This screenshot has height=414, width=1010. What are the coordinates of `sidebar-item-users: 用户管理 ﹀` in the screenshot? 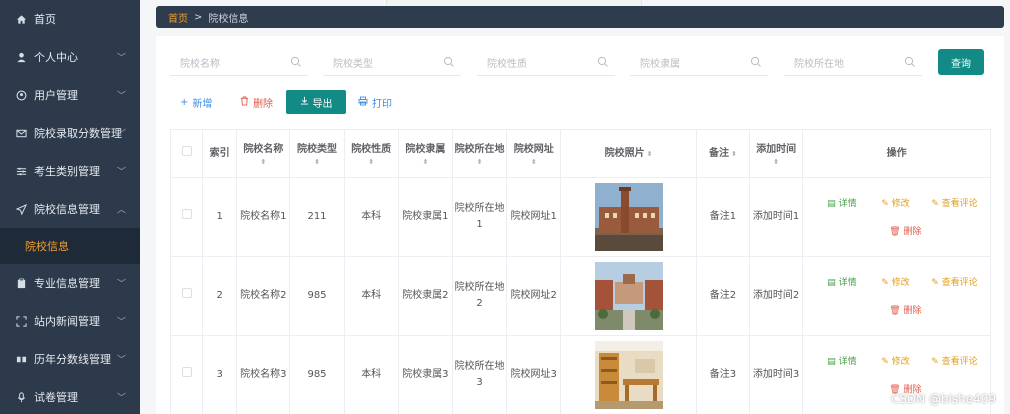 It's located at (70, 95).